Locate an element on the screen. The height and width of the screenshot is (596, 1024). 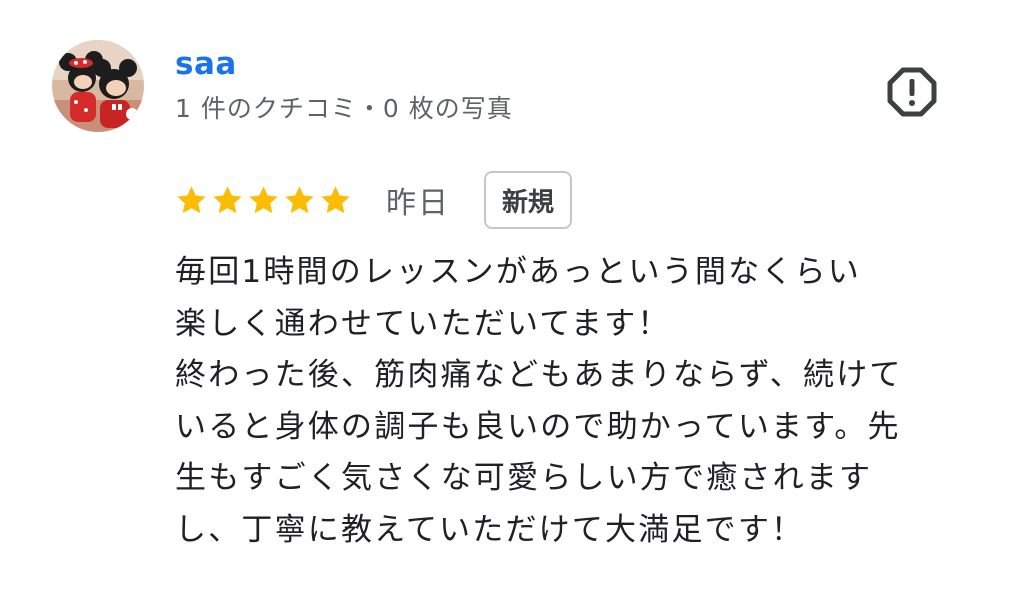
new-badge: 新規 is located at coordinates (528, 200).